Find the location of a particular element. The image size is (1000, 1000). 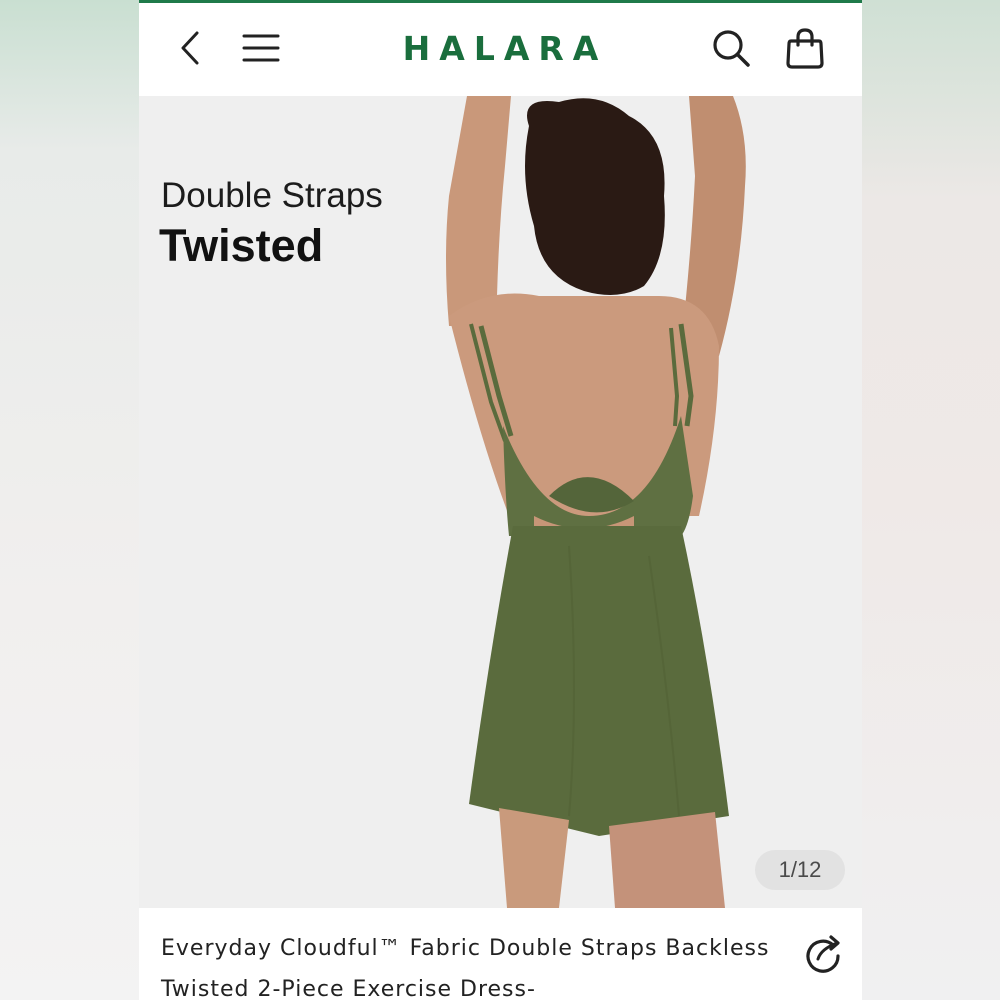

search-button is located at coordinates (731, 48).